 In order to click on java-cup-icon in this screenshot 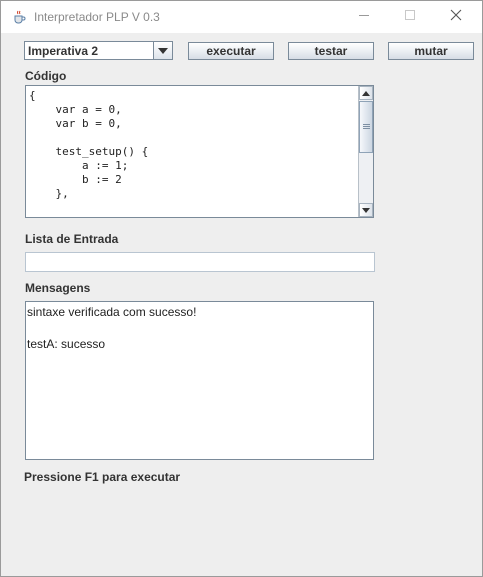, I will do `click(19, 17)`.